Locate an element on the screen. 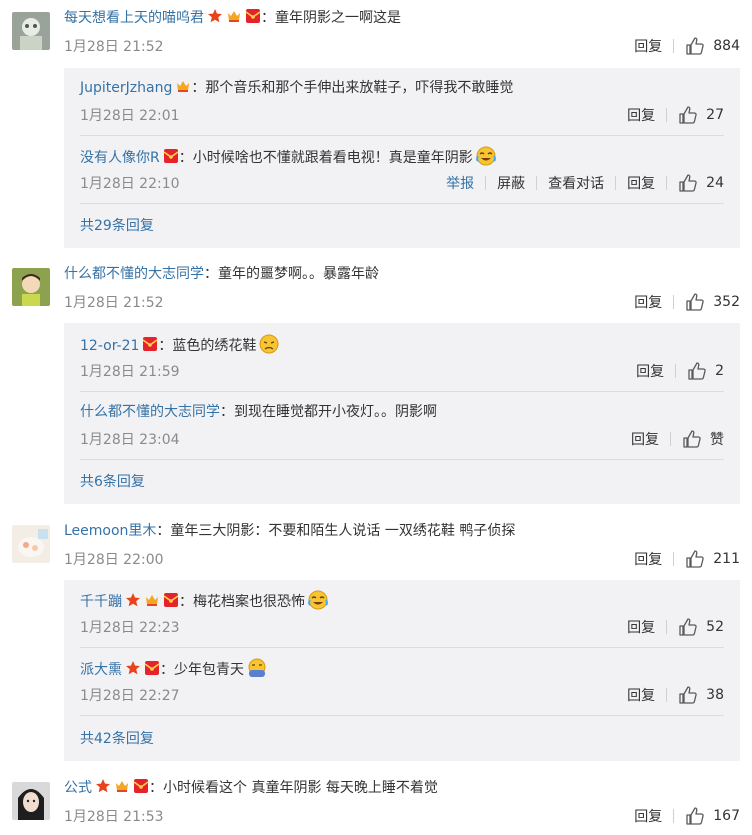 The image size is (752, 835). cover-face-emoji is located at coordinates (257, 668).